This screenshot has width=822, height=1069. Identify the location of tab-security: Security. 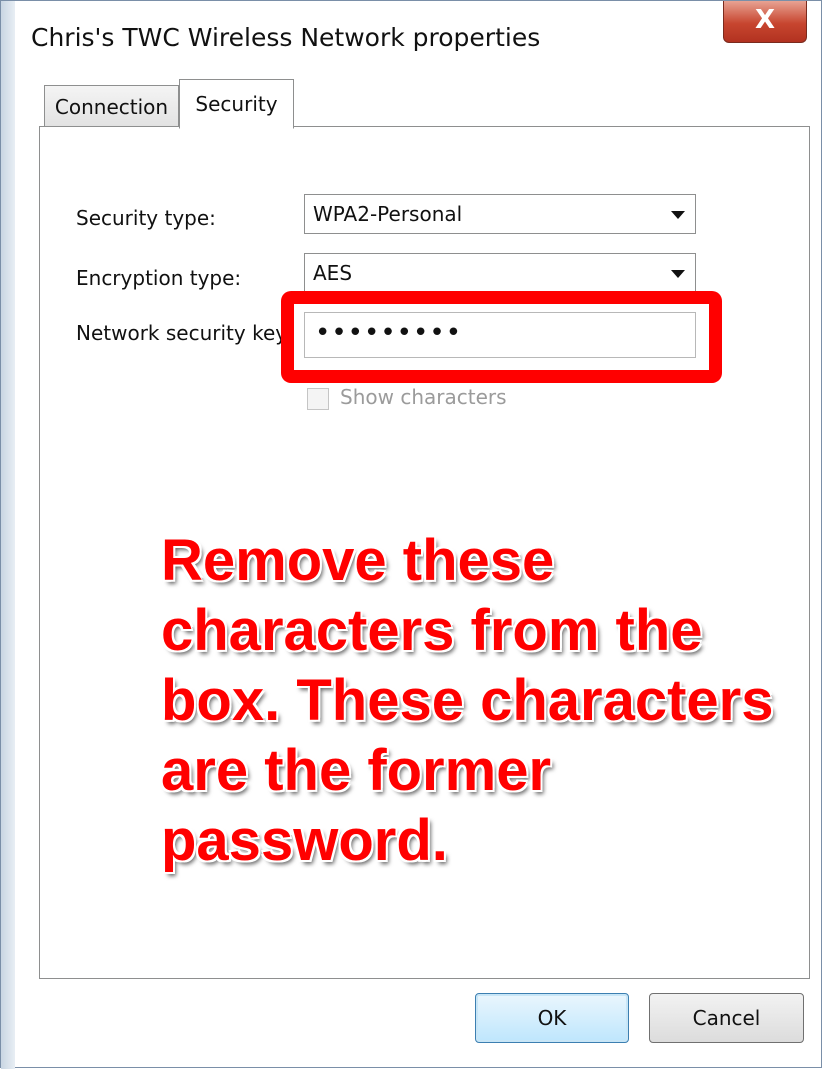
(236, 104).